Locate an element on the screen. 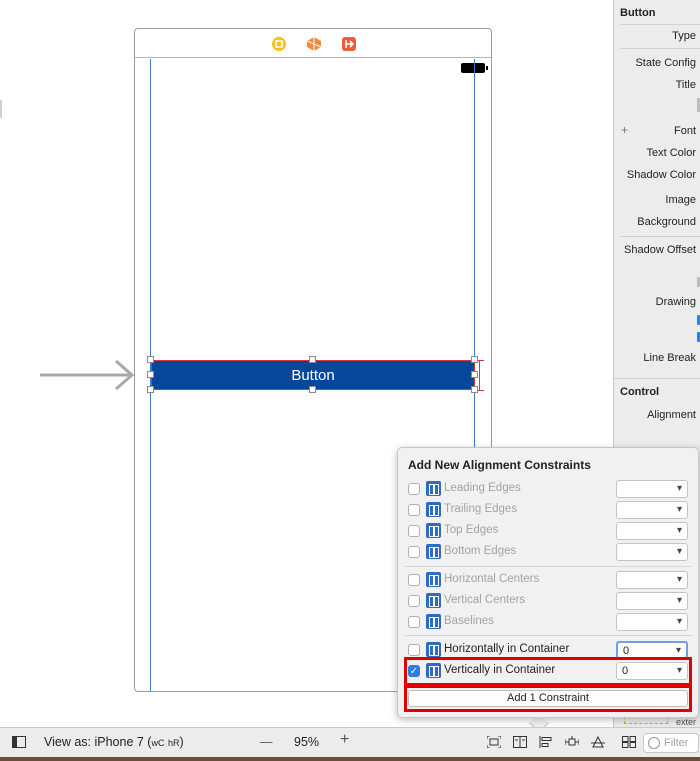 The height and width of the screenshot is (761, 700). checkbox-bottom-edges is located at coordinates (414, 552).